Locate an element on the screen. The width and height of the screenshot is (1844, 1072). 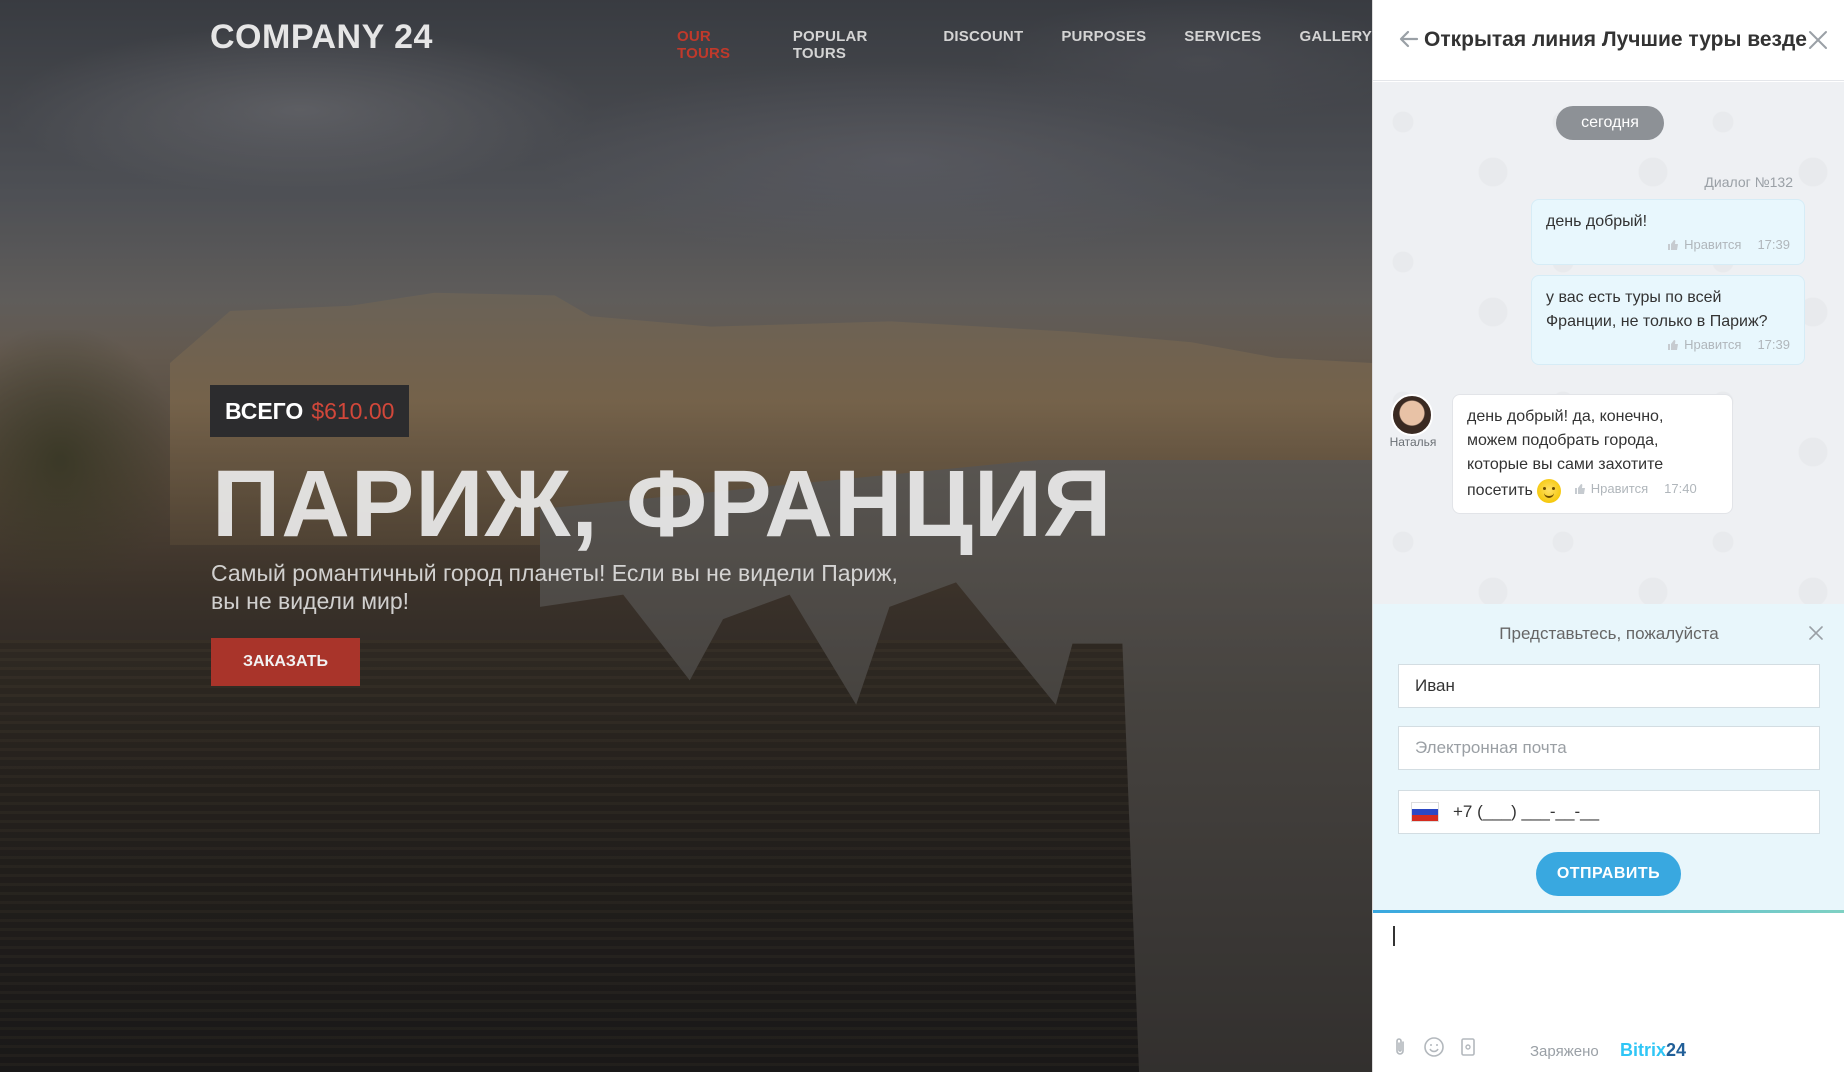
nav-discount: DISCOUNT is located at coordinates (983, 45).